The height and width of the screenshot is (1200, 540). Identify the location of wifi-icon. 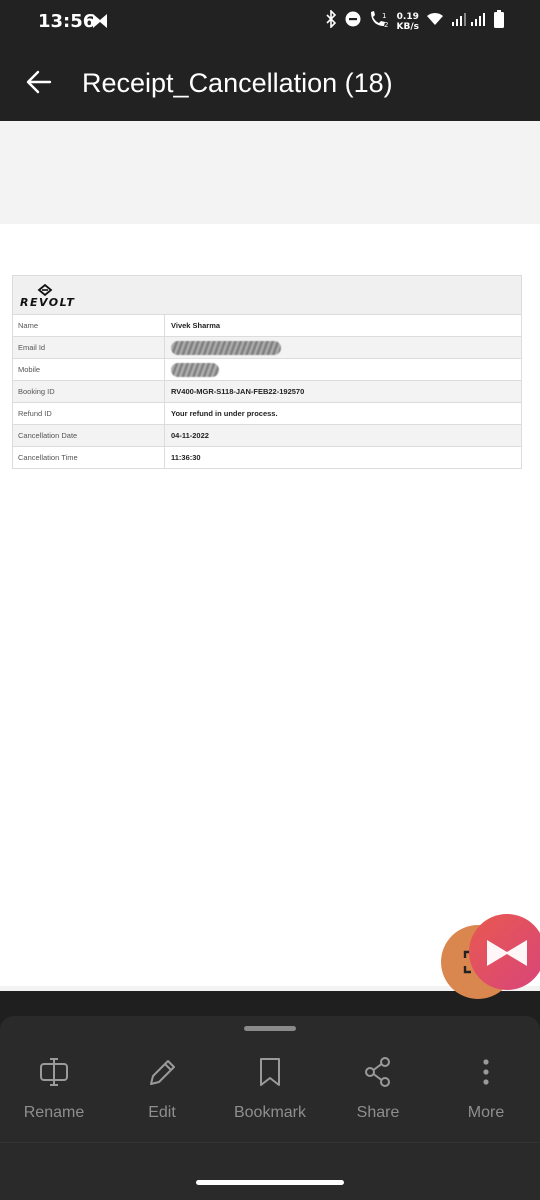
(435, 21).